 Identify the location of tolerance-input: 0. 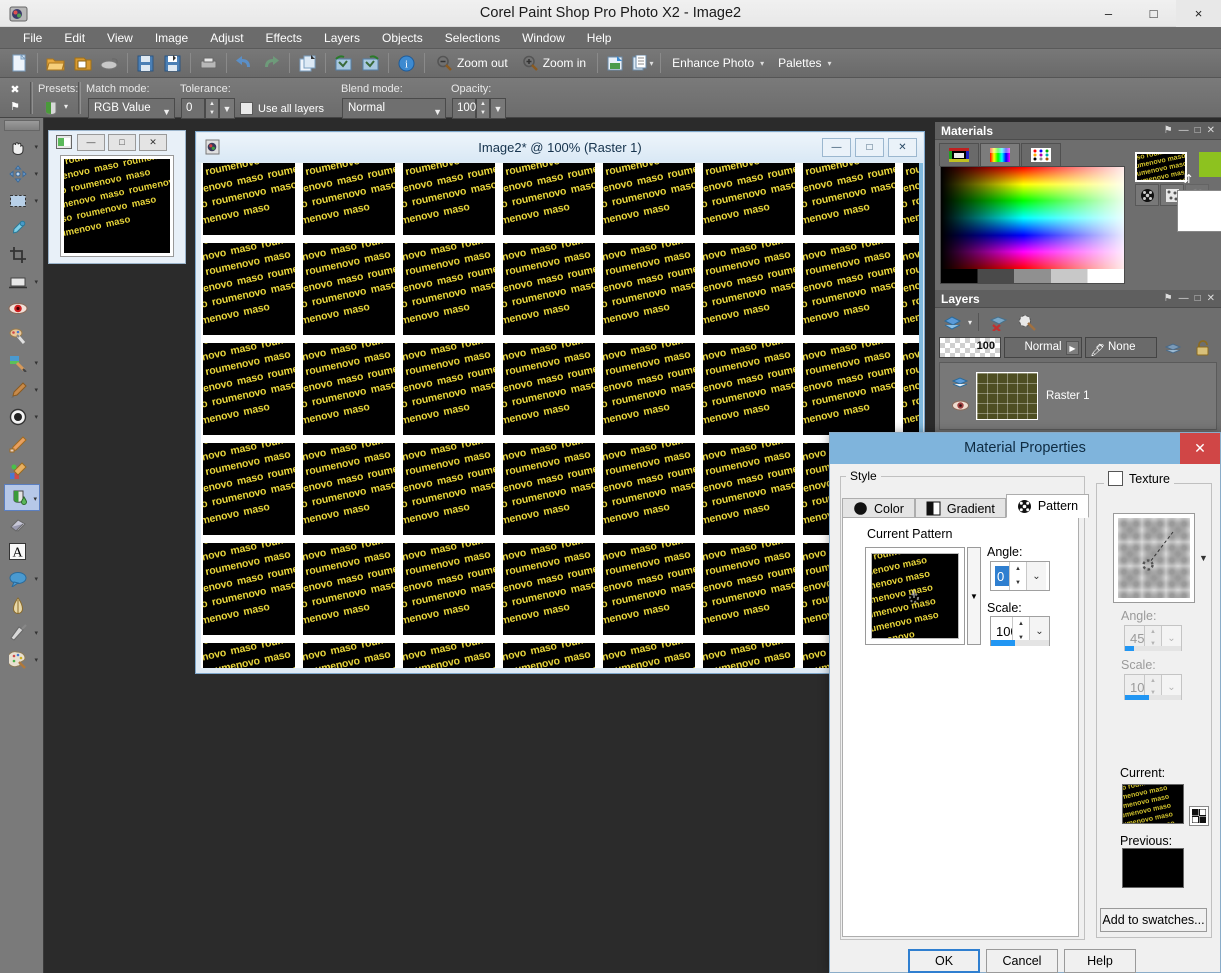
(193, 108).